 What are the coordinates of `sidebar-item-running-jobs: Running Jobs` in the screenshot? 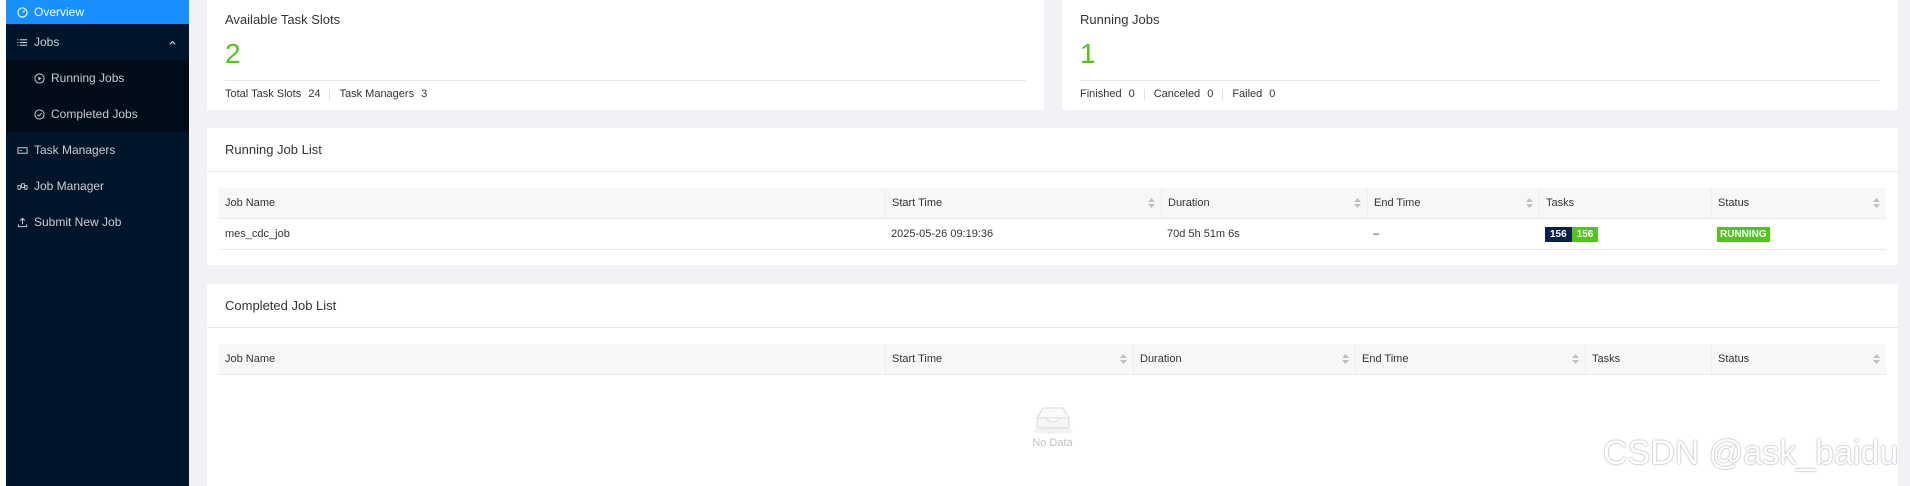 It's located at (97, 78).